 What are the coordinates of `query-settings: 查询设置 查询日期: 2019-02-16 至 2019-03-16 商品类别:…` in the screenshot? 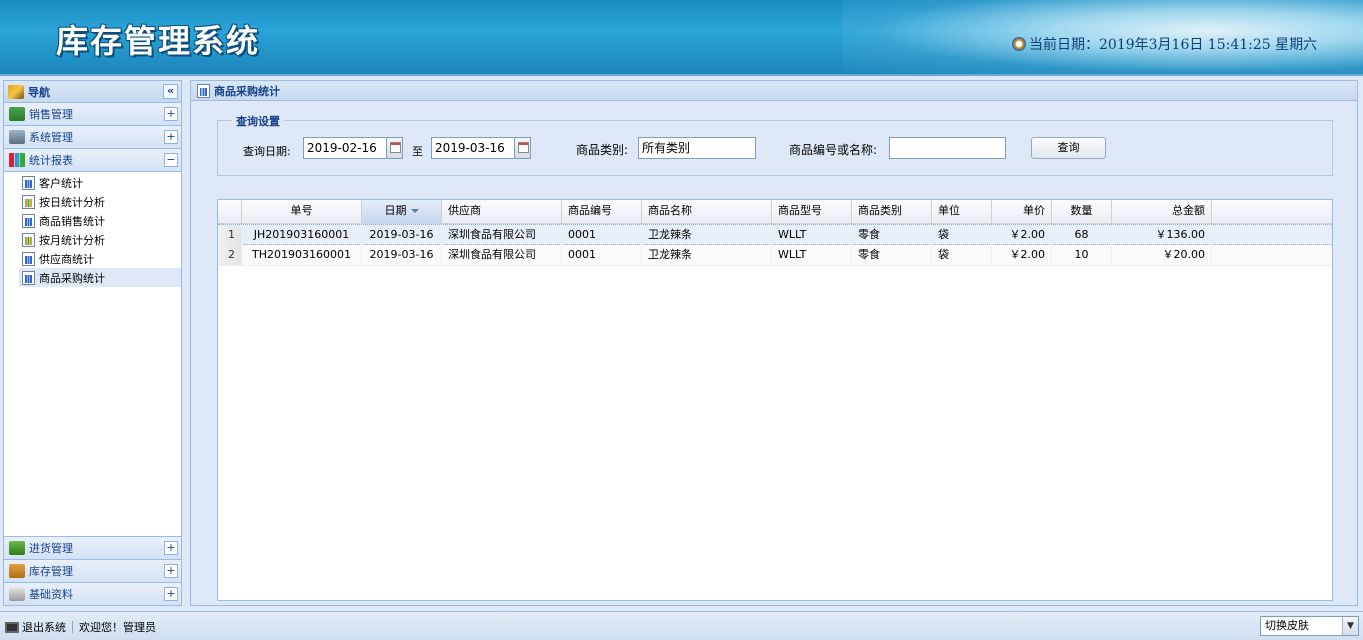 It's located at (775, 144).